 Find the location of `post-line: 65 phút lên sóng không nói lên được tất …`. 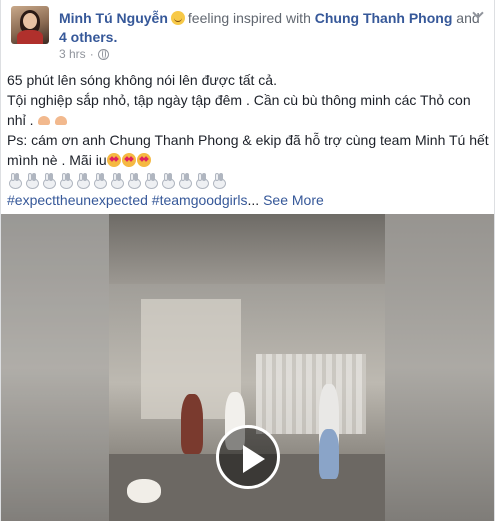

post-line: 65 phút lên sóng không nói lên được tất … is located at coordinates (142, 80).